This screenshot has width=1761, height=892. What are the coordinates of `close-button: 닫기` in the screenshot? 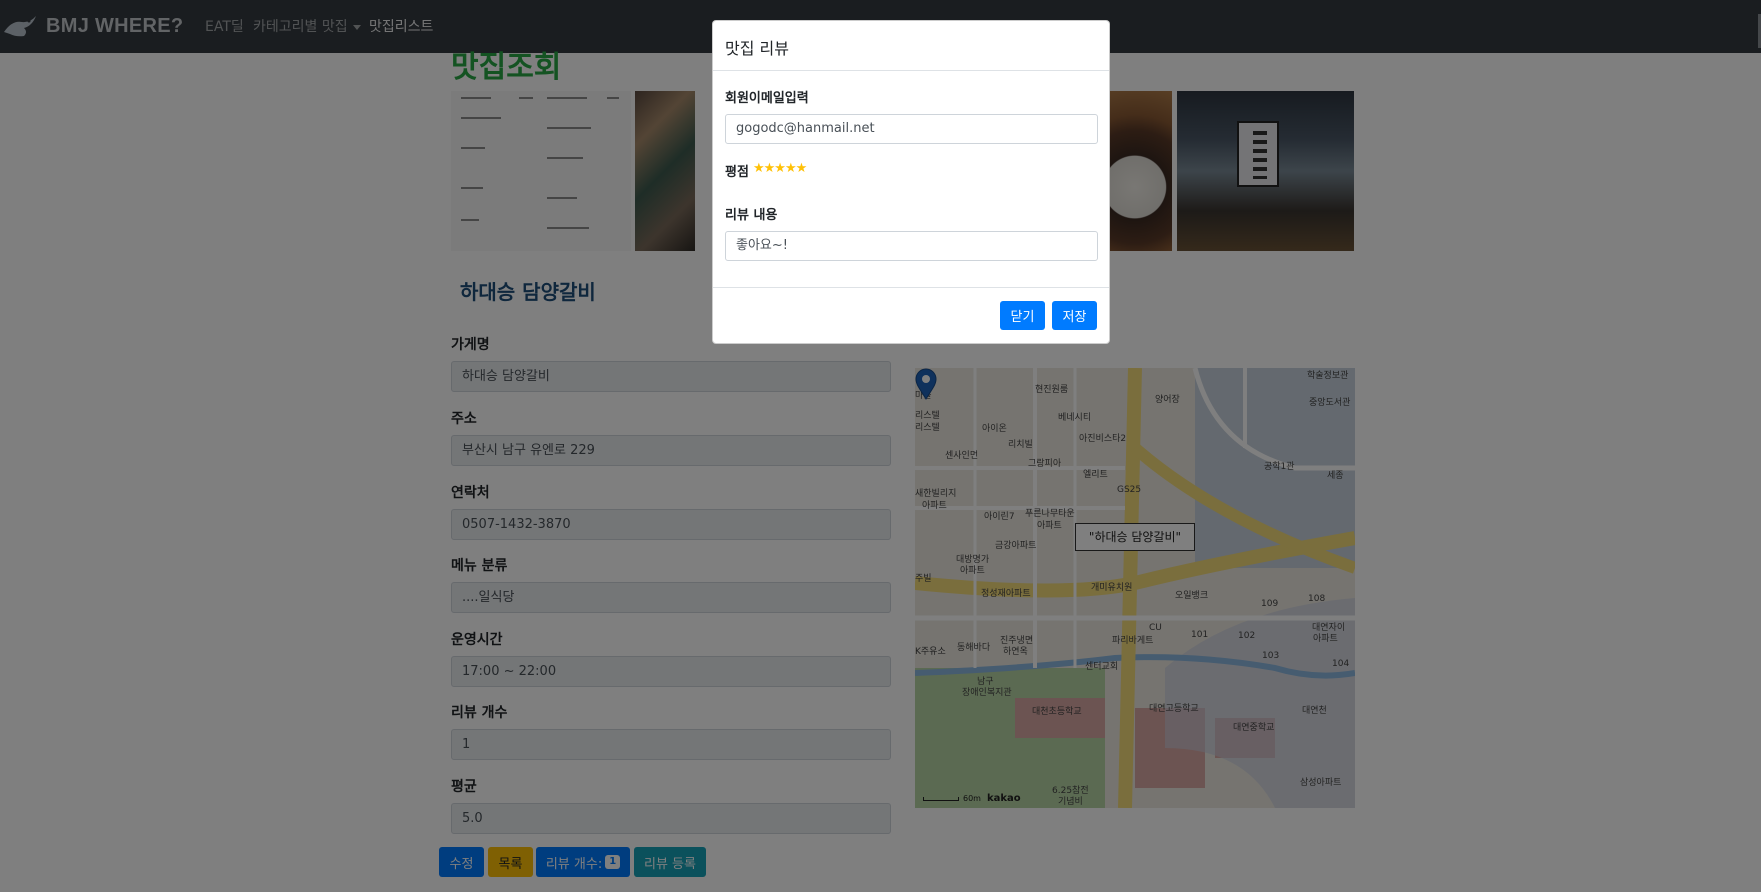 It's located at (1022, 315).